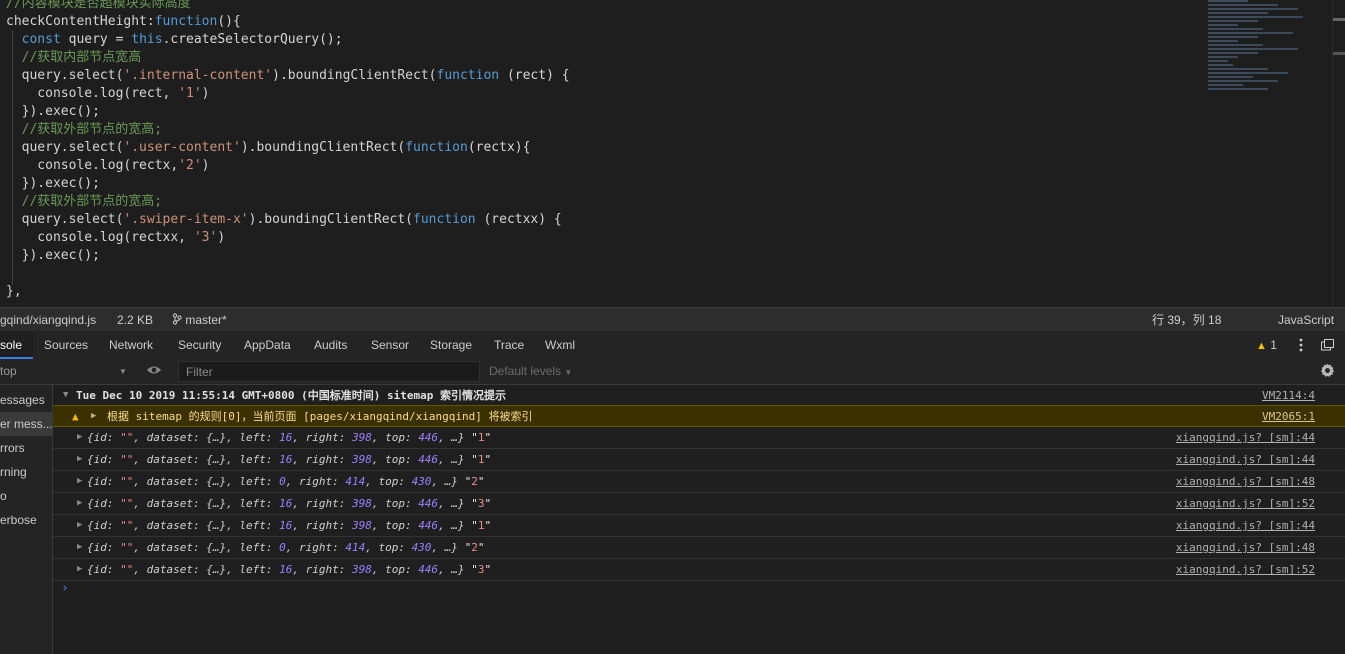 The width and height of the screenshot is (1345, 654). Describe the element at coordinates (1288, 416) in the screenshot. I see `source-link: VM2065:1` at that location.